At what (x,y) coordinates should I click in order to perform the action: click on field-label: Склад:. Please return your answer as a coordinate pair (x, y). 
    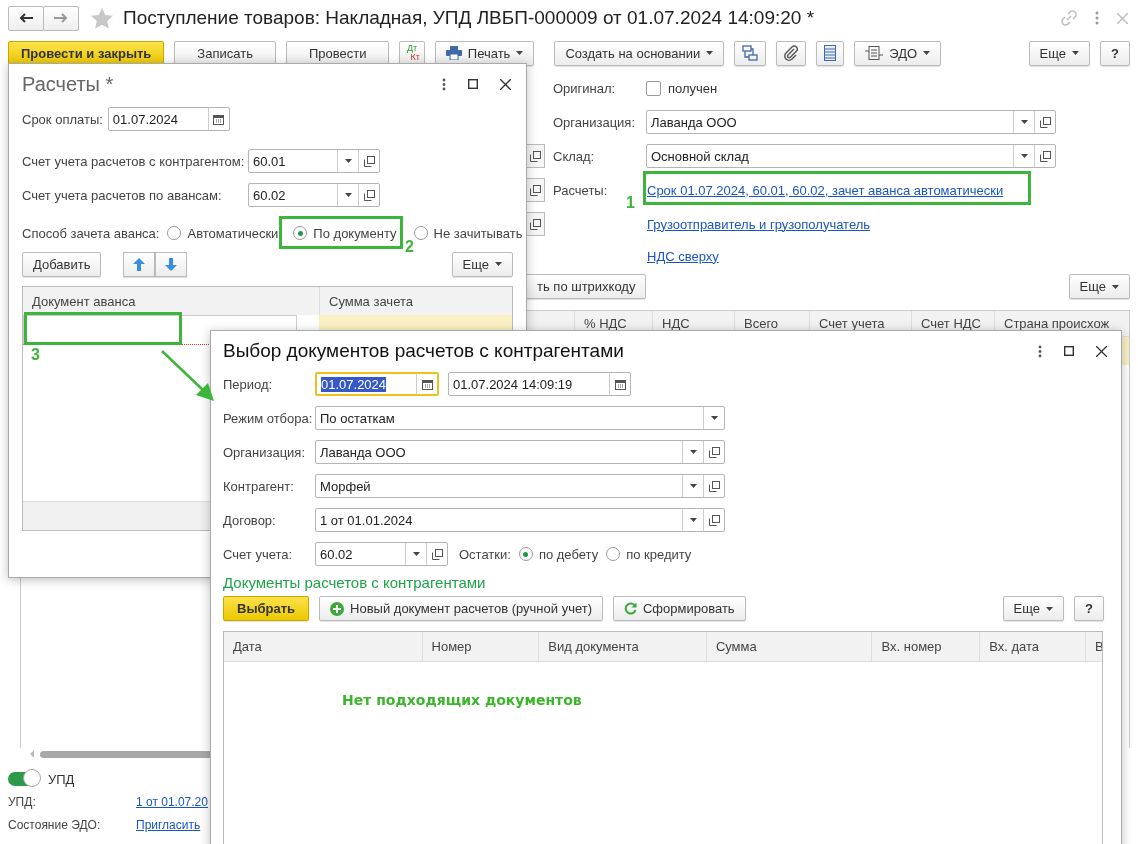
    Looking at the image, I should click on (574, 156).